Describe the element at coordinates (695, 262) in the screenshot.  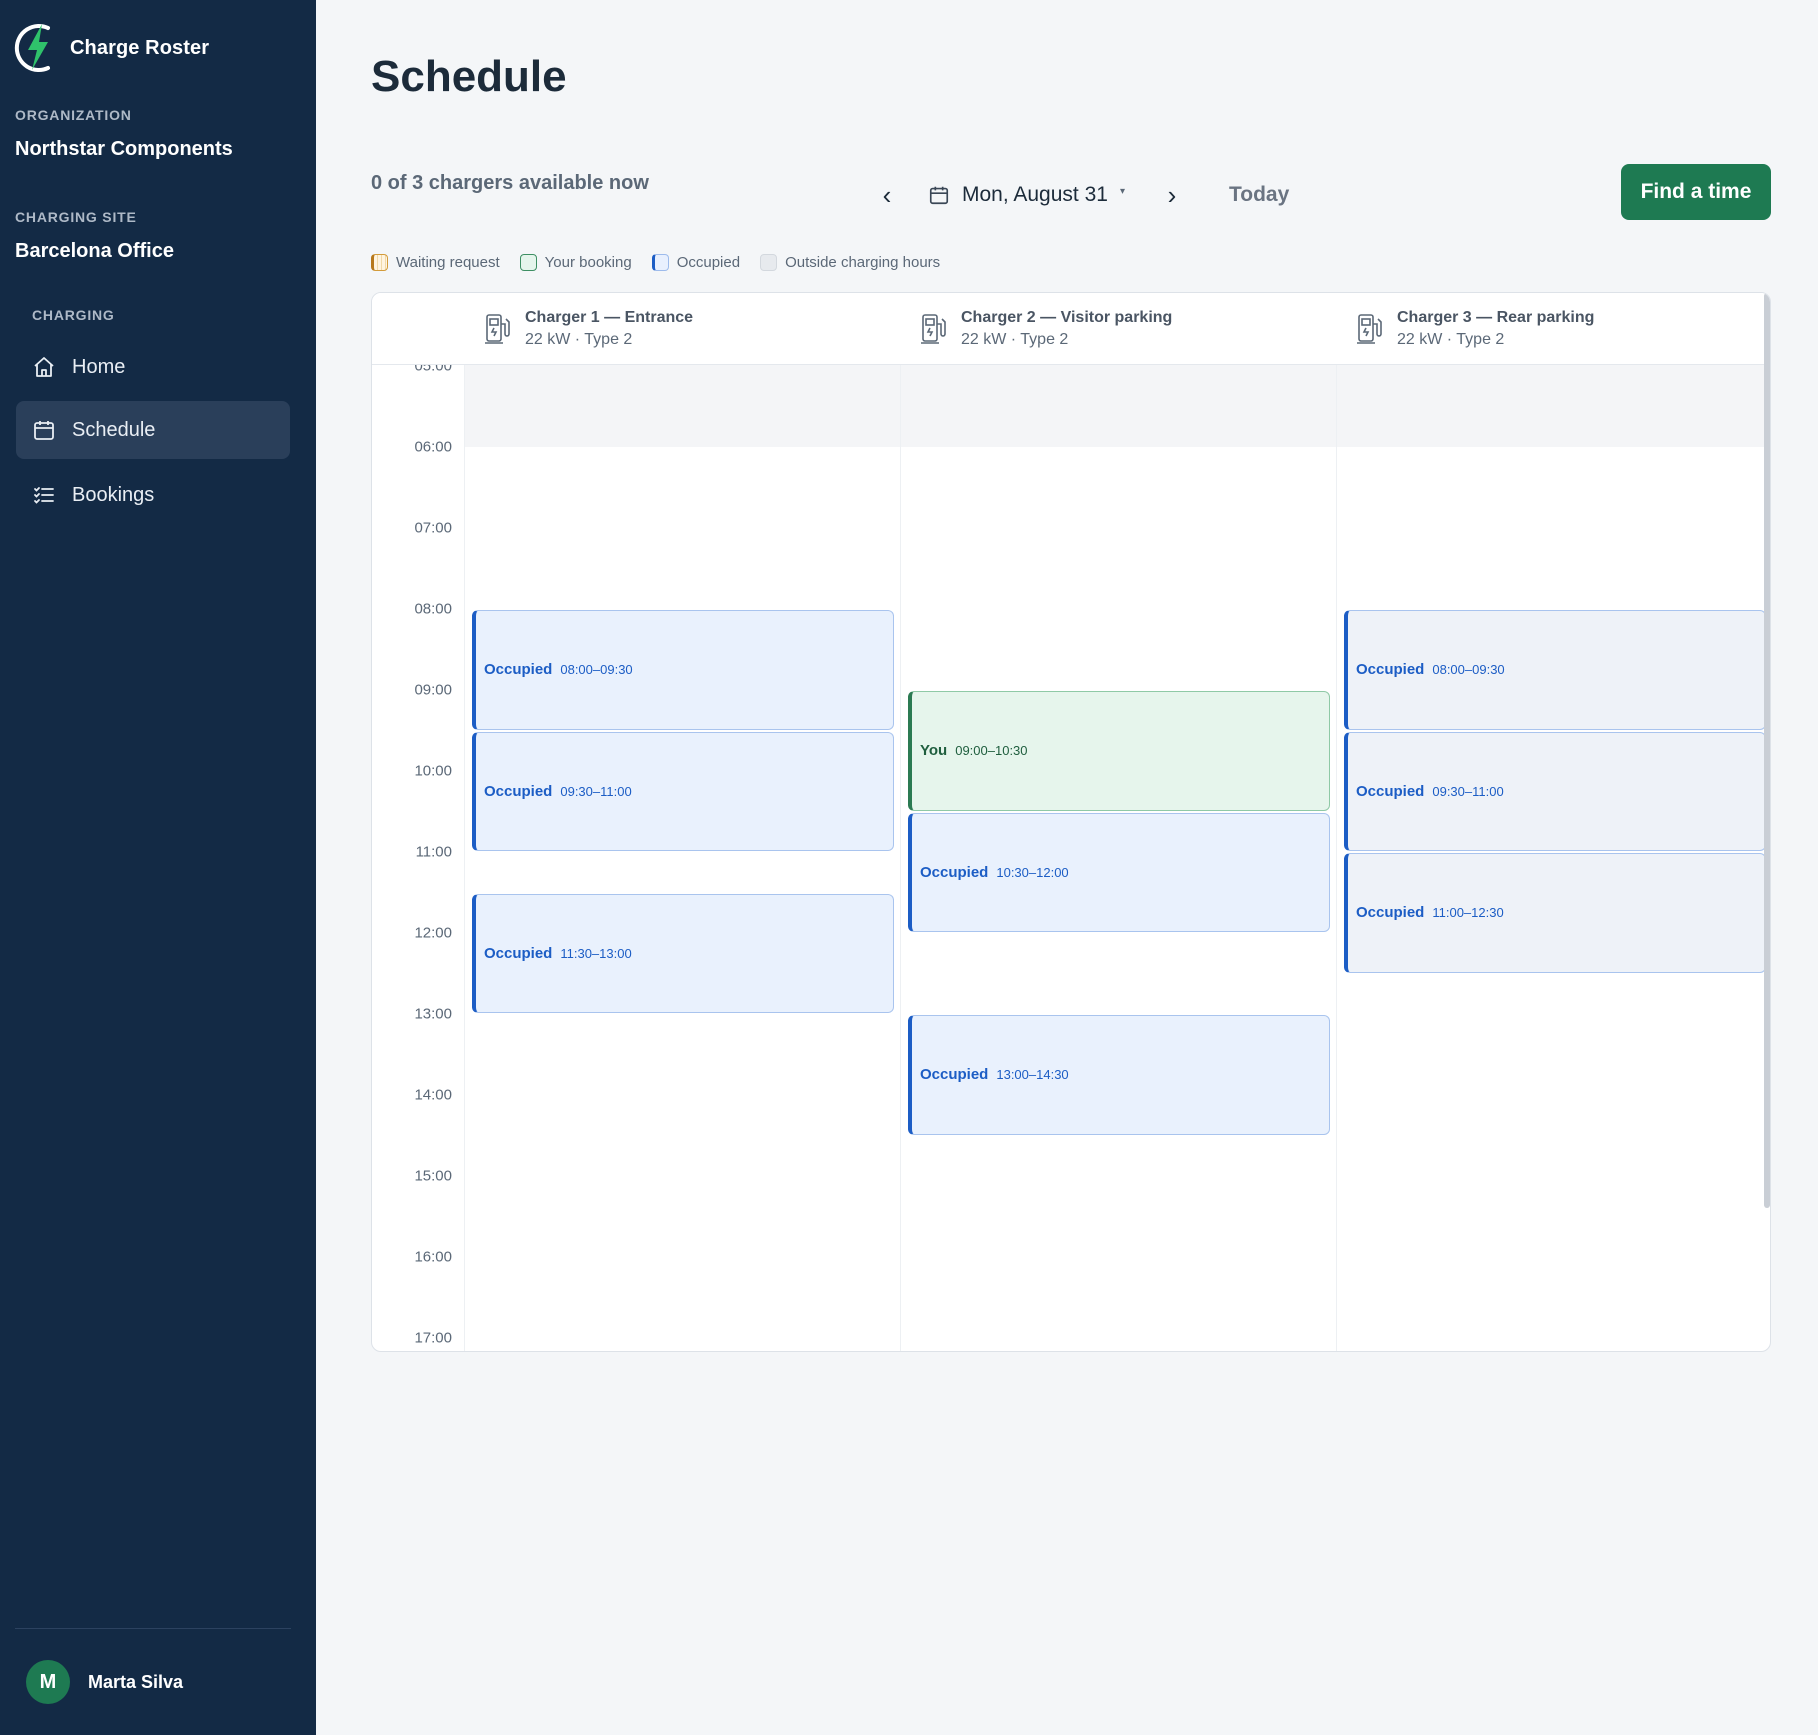
I see `legend-occupied: Occupied` at that location.